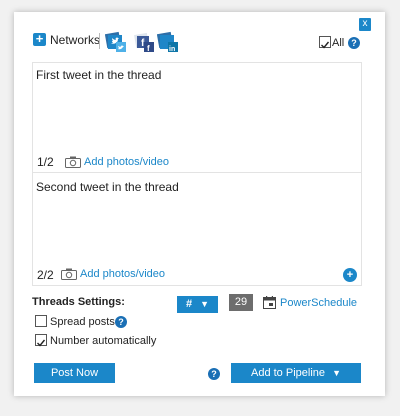 Image resolution: width=400 pixels, height=416 pixels. Describe the element at coordinates (45, 275) in the screenshot. I see `tweet-counter-2: 2/2` at that location.